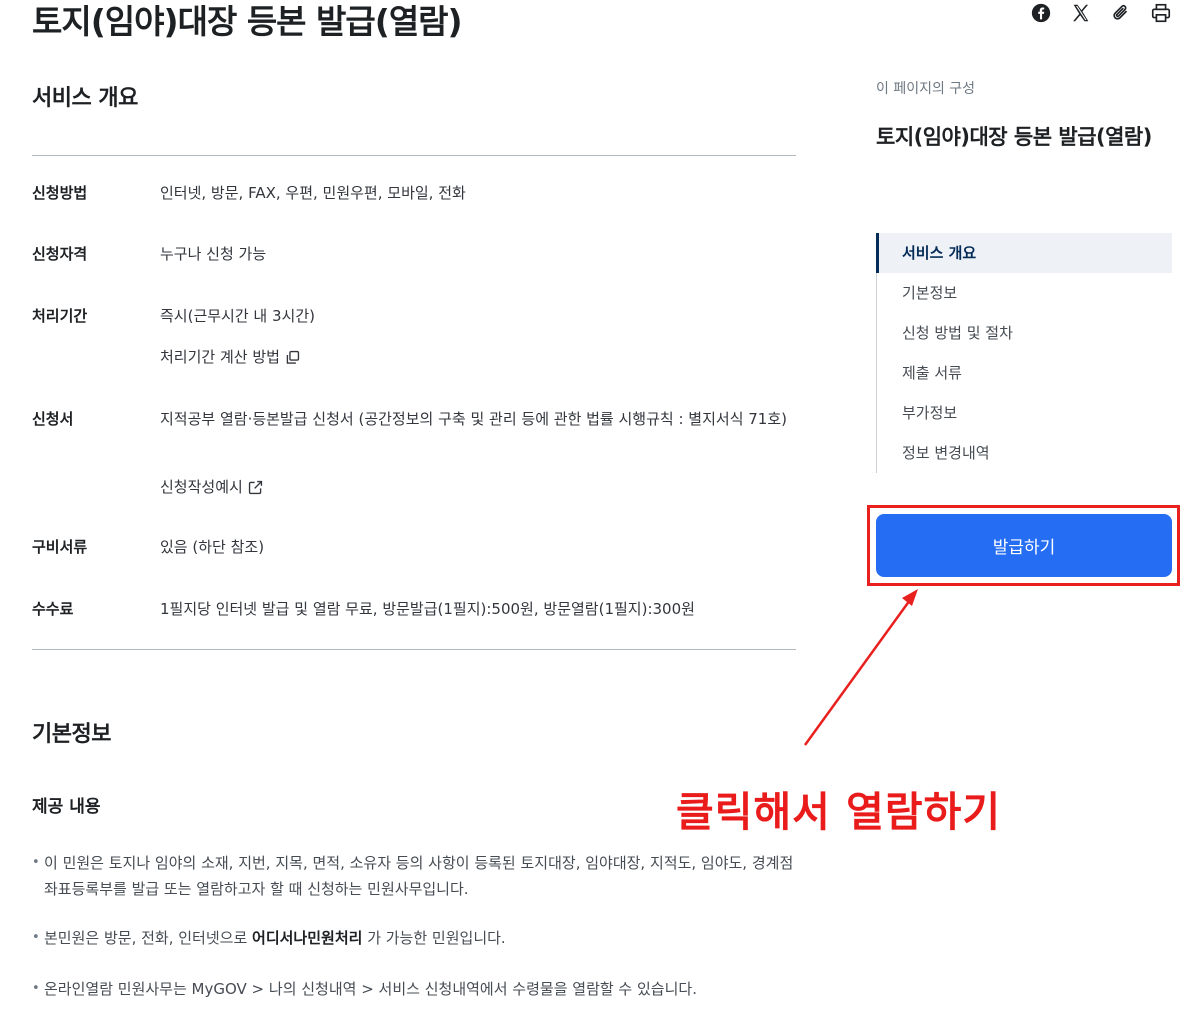 The image size is (1184, 1015). I want to click on row-label: 구비서류, so click(60, 547).